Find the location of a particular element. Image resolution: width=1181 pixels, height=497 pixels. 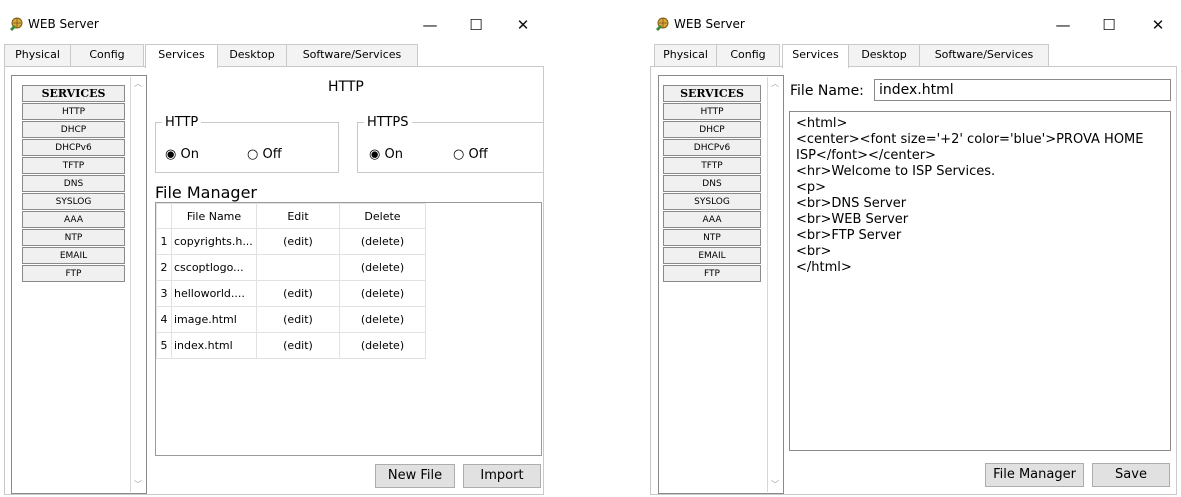

edit-link is located at coordinates (298, 267).